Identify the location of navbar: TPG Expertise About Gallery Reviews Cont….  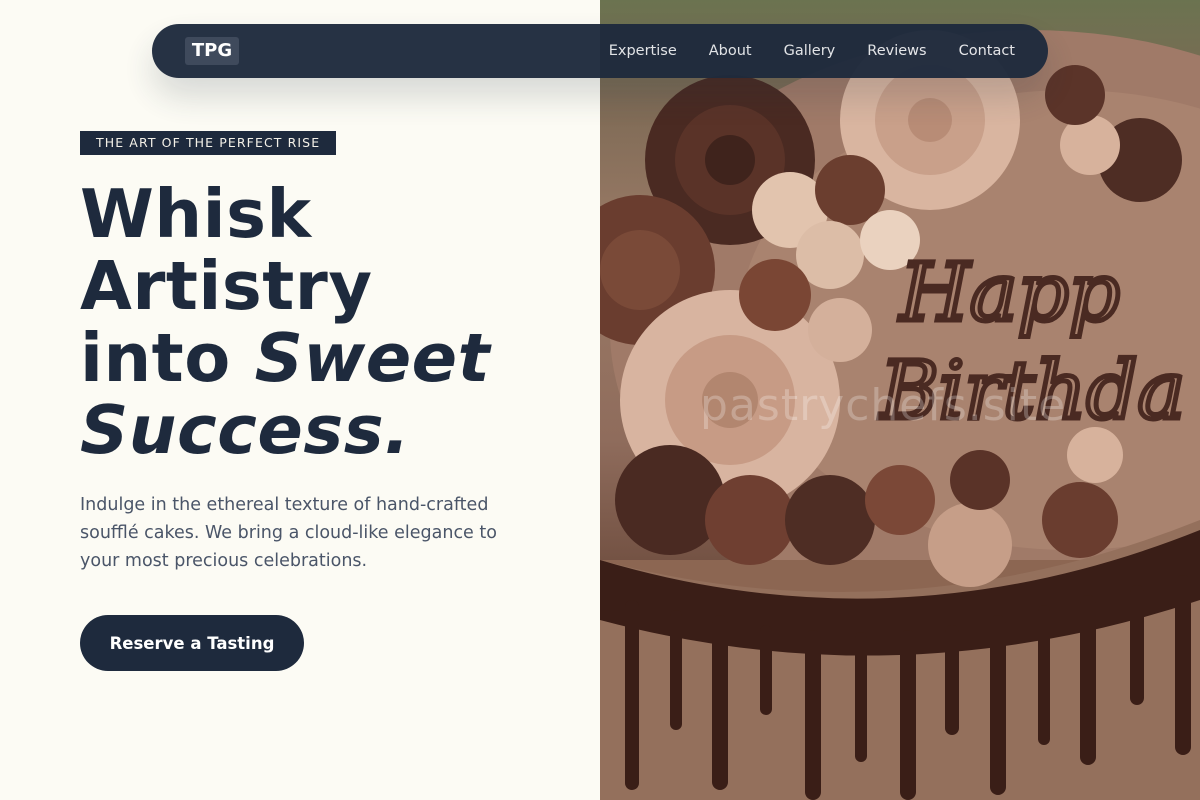
(600, 51).